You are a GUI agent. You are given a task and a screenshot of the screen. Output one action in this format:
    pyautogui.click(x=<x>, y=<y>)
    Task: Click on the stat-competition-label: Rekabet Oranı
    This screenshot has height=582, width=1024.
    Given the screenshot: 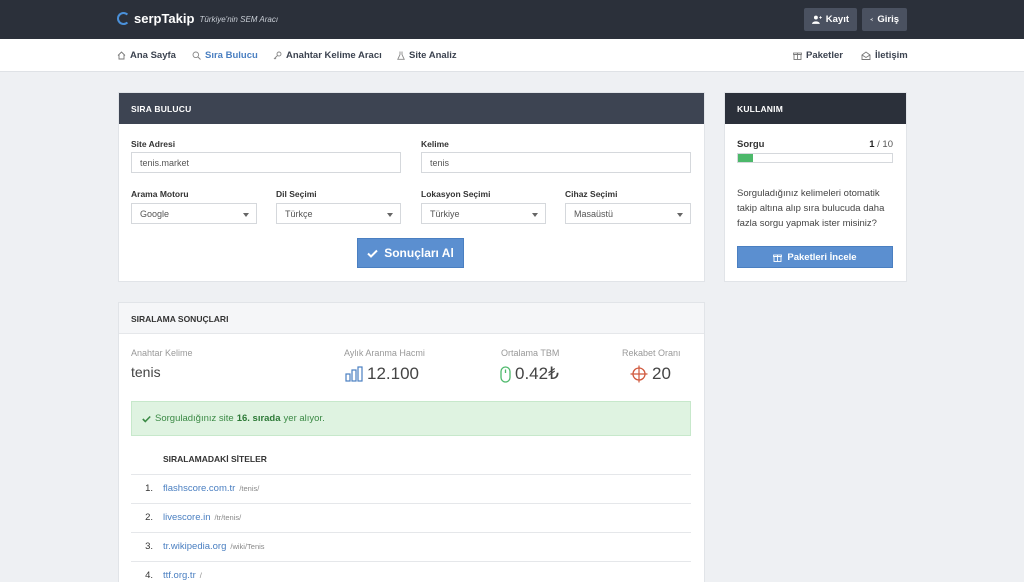 What is the action you would take?
    pyautogui.click(x=651, y=353)
    